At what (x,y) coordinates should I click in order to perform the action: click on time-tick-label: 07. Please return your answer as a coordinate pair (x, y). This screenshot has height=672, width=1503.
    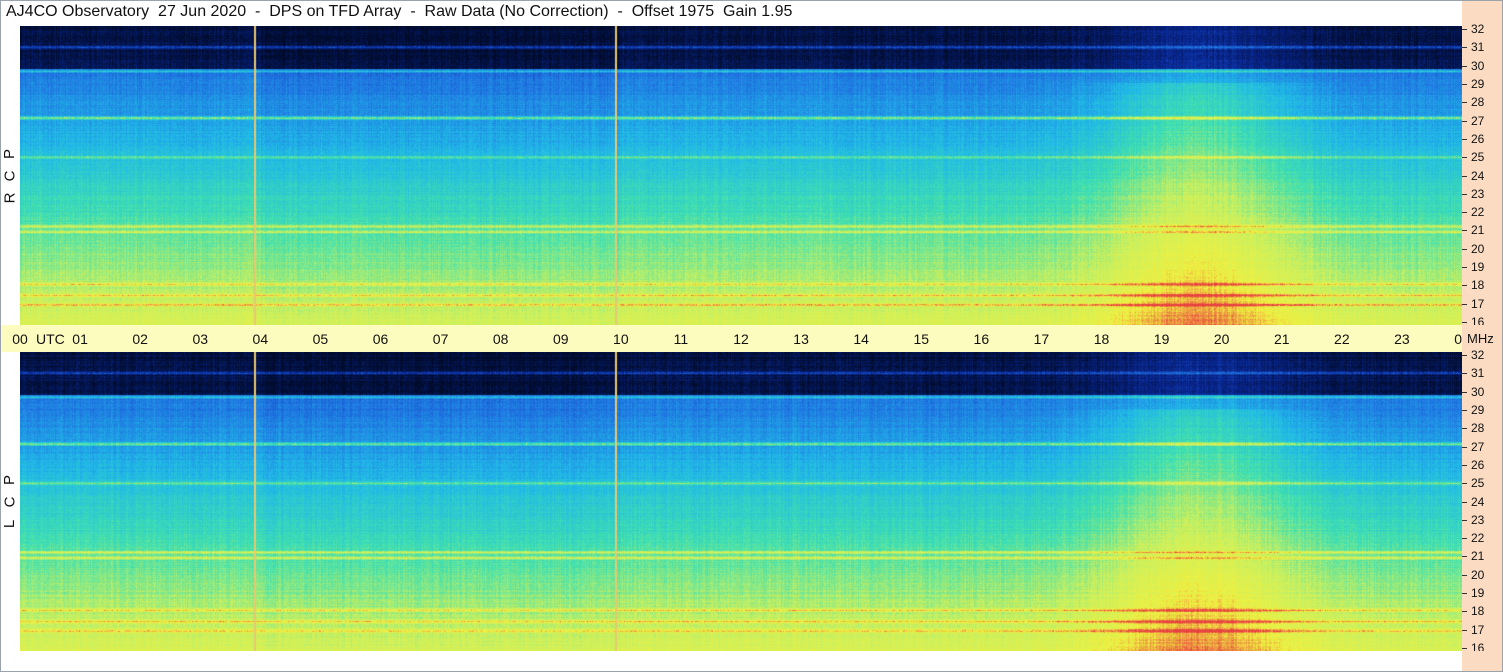
    Looking at the image, I should click on (440, 339).